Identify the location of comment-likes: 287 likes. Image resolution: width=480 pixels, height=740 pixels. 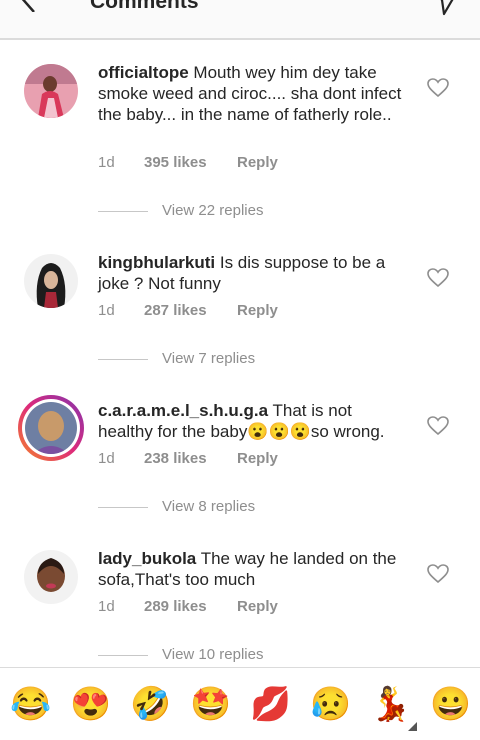
(190, 310).